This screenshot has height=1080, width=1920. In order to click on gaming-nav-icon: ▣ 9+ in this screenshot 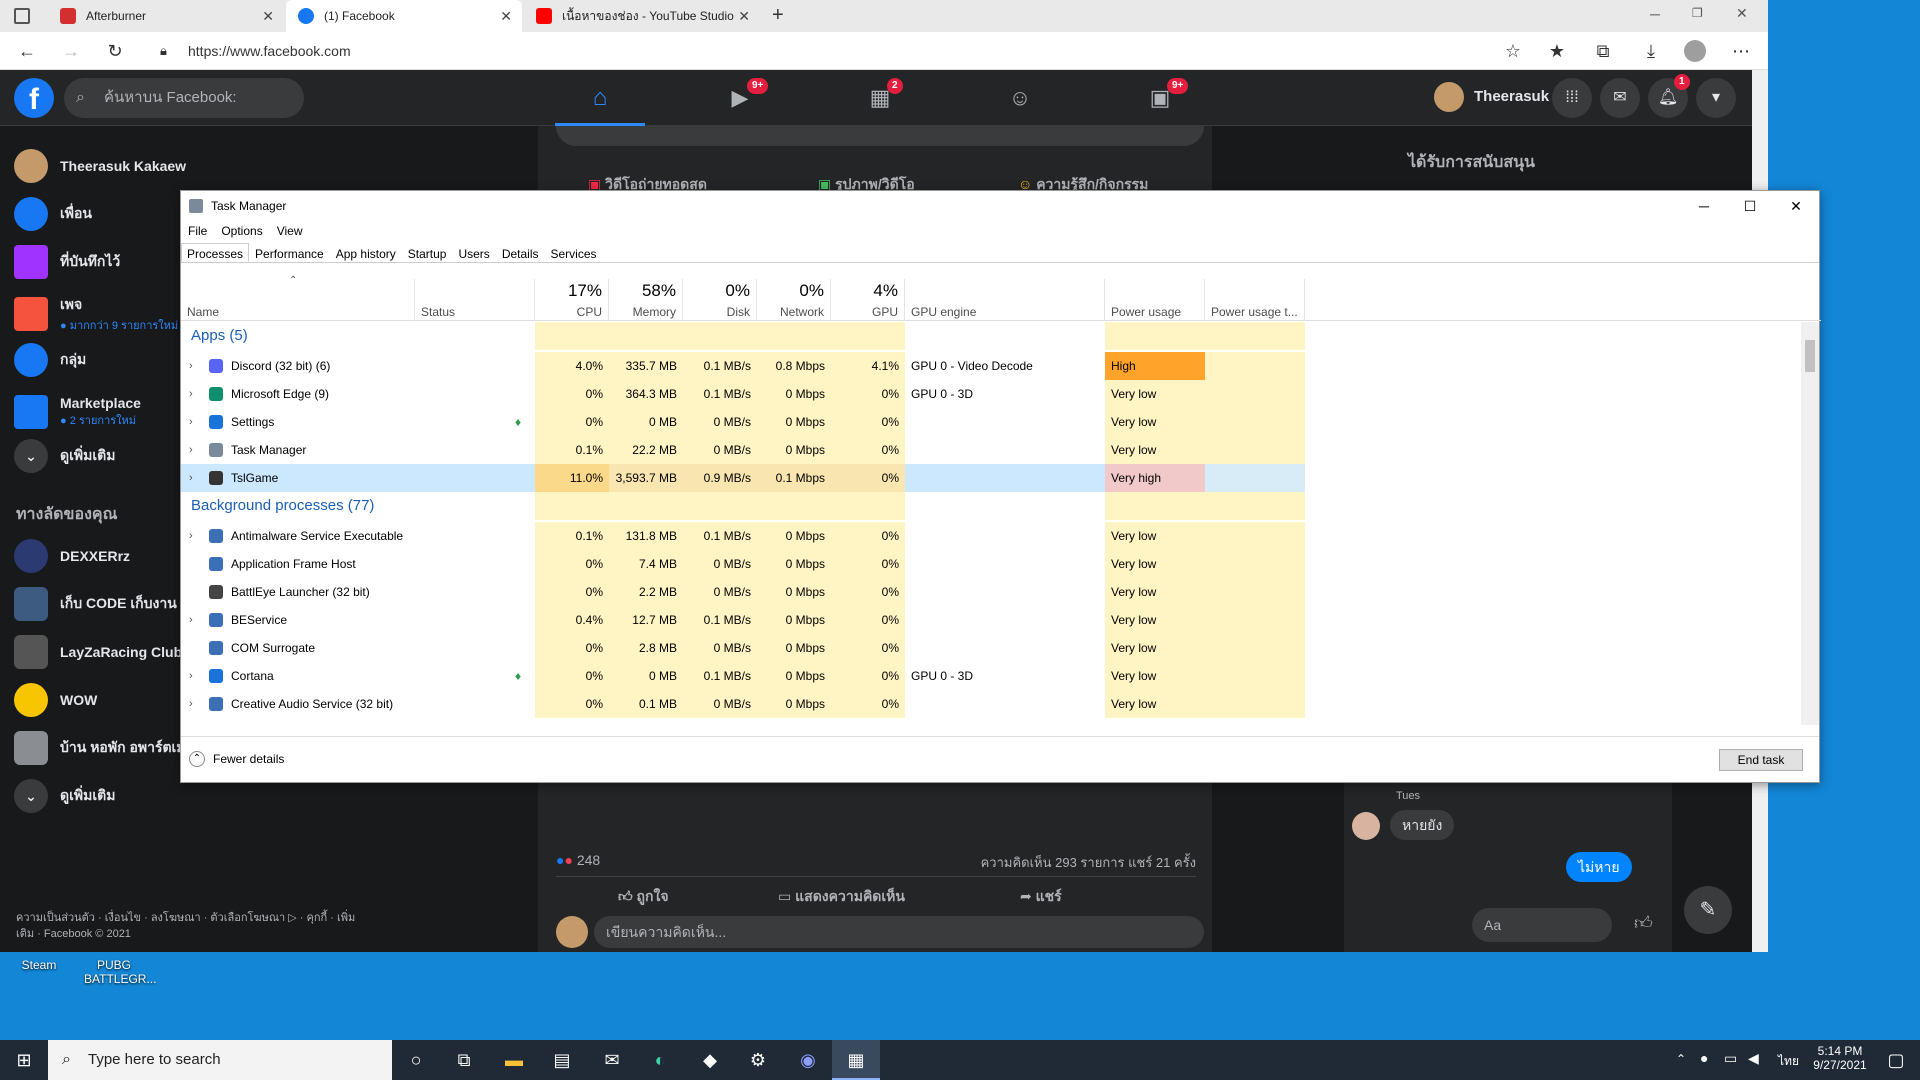, I will do `click(1160, 98)`.